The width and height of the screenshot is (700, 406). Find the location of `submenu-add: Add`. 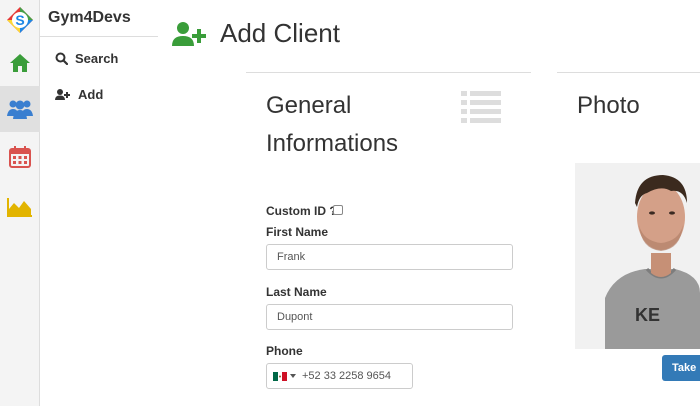

submenu-add: Add is located at coordinates (99, 94).